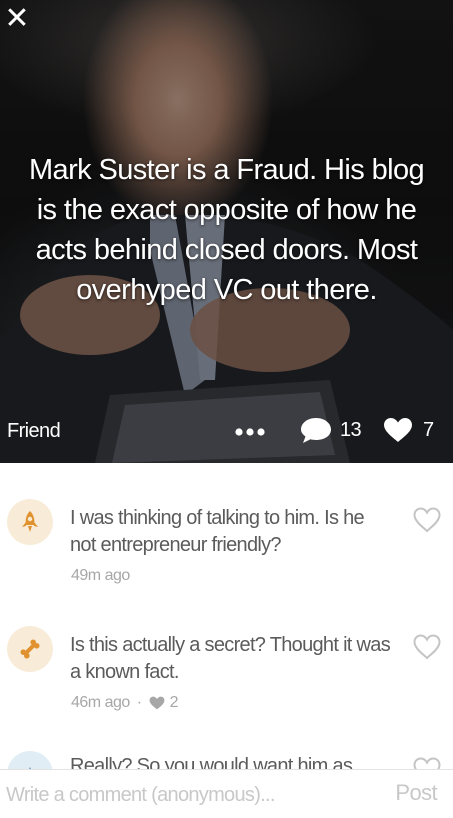 The height and width of the screenshot is (818, 453). I want to click on comment-meta: 46m ago · 2, so click(125, 703).